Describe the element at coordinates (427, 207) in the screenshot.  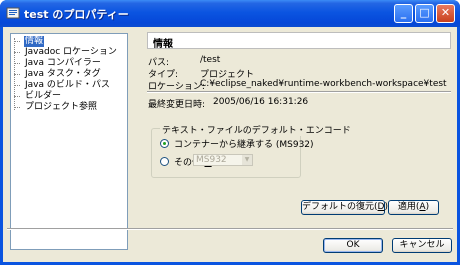
I see `apply-label-suffix: )` at that location.